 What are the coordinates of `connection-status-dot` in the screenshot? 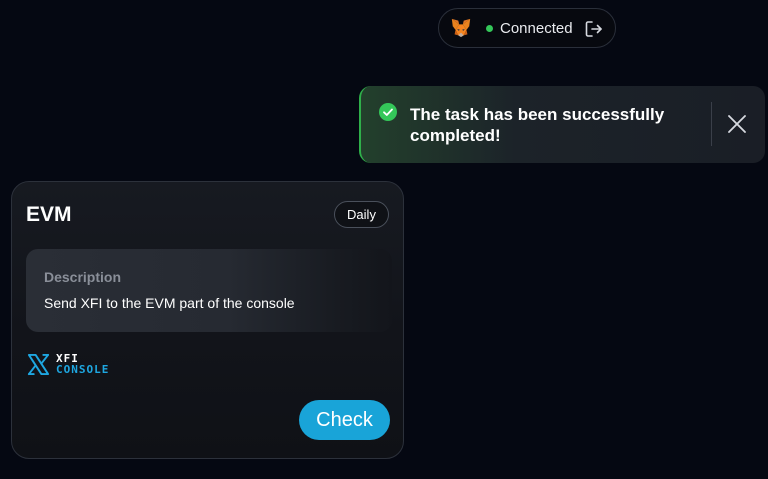 It's located at (489, 28).